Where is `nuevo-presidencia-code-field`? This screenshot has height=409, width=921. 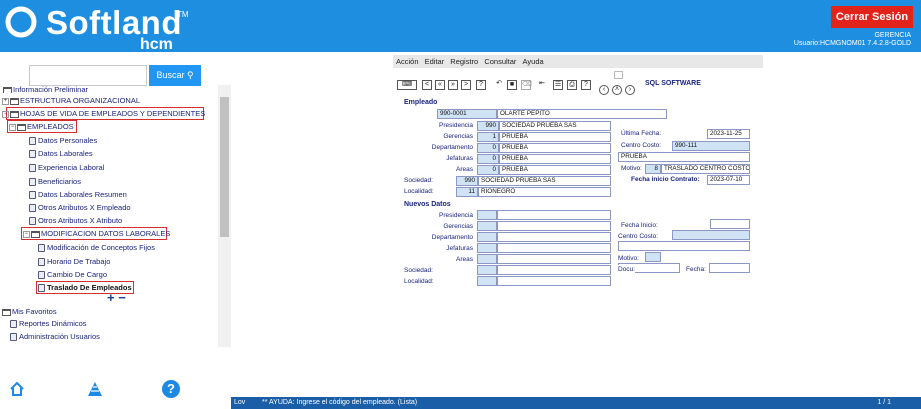 nuevo-presidencia-code-field is located at coordinates (487, 215).